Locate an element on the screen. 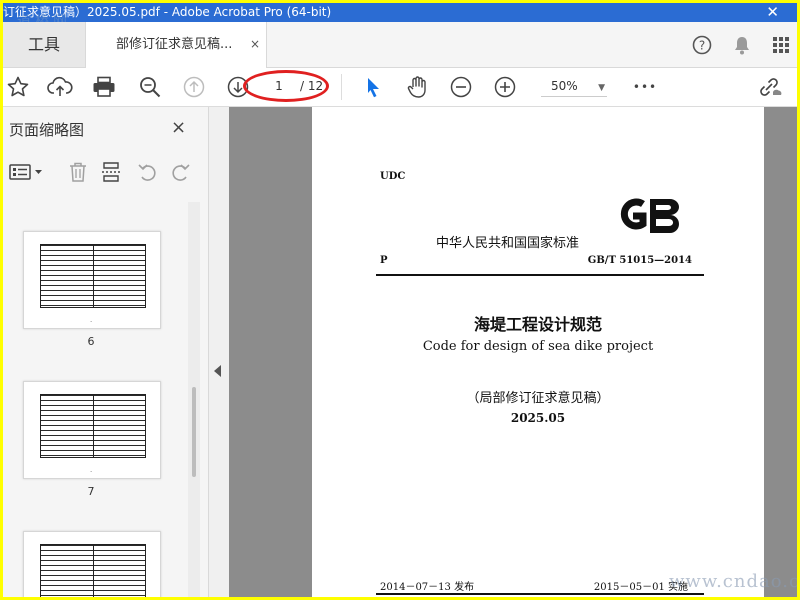 This screenshot has height=600, width=800. bookmark-star-icon is located at coordinates (18, 87).